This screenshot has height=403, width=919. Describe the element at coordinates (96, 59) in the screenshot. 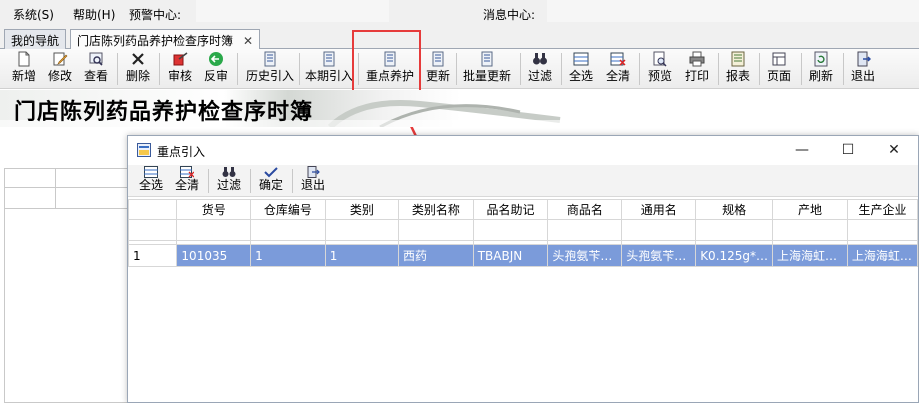

I see `view-icon` at that location.